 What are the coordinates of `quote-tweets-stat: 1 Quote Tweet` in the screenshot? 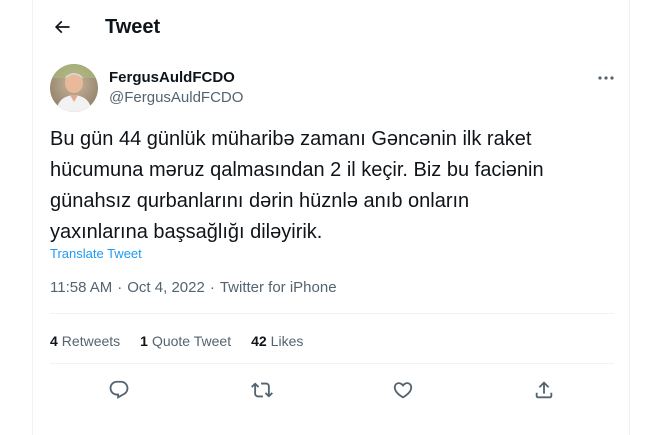 It's located at (185, 341).